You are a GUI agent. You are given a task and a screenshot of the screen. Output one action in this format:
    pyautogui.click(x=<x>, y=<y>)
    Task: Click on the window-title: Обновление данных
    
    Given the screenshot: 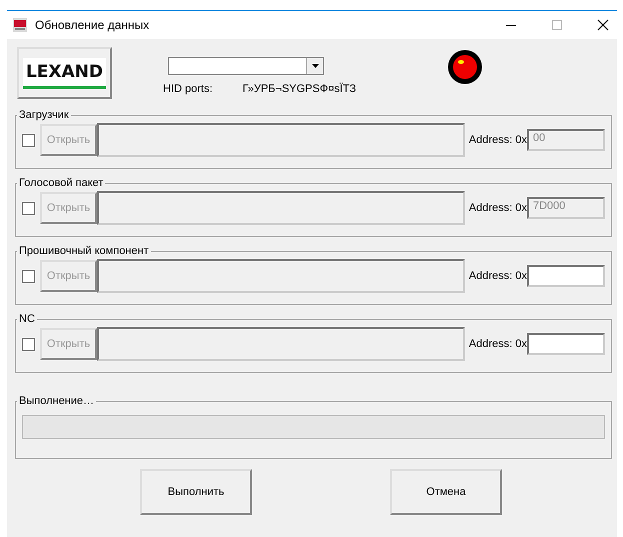 What is the action you would take?
    pyautogui.click(x=92, y=25)
    